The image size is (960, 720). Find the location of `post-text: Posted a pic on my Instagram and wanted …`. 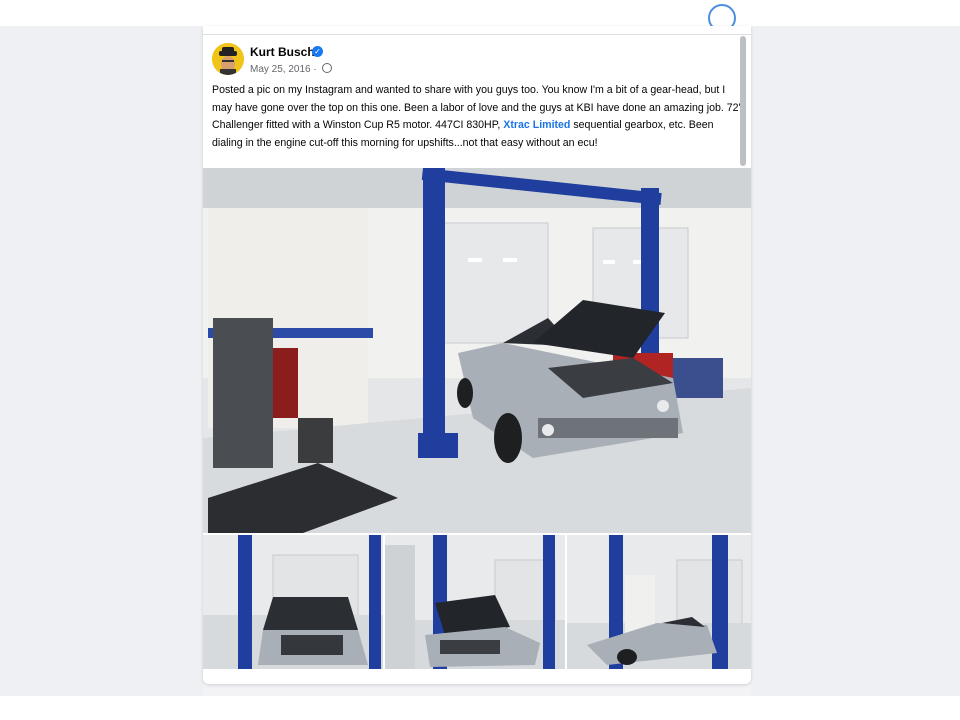

post-text: Posted a pic on my Instagram and wanted … is located at coordinates (477, 117).